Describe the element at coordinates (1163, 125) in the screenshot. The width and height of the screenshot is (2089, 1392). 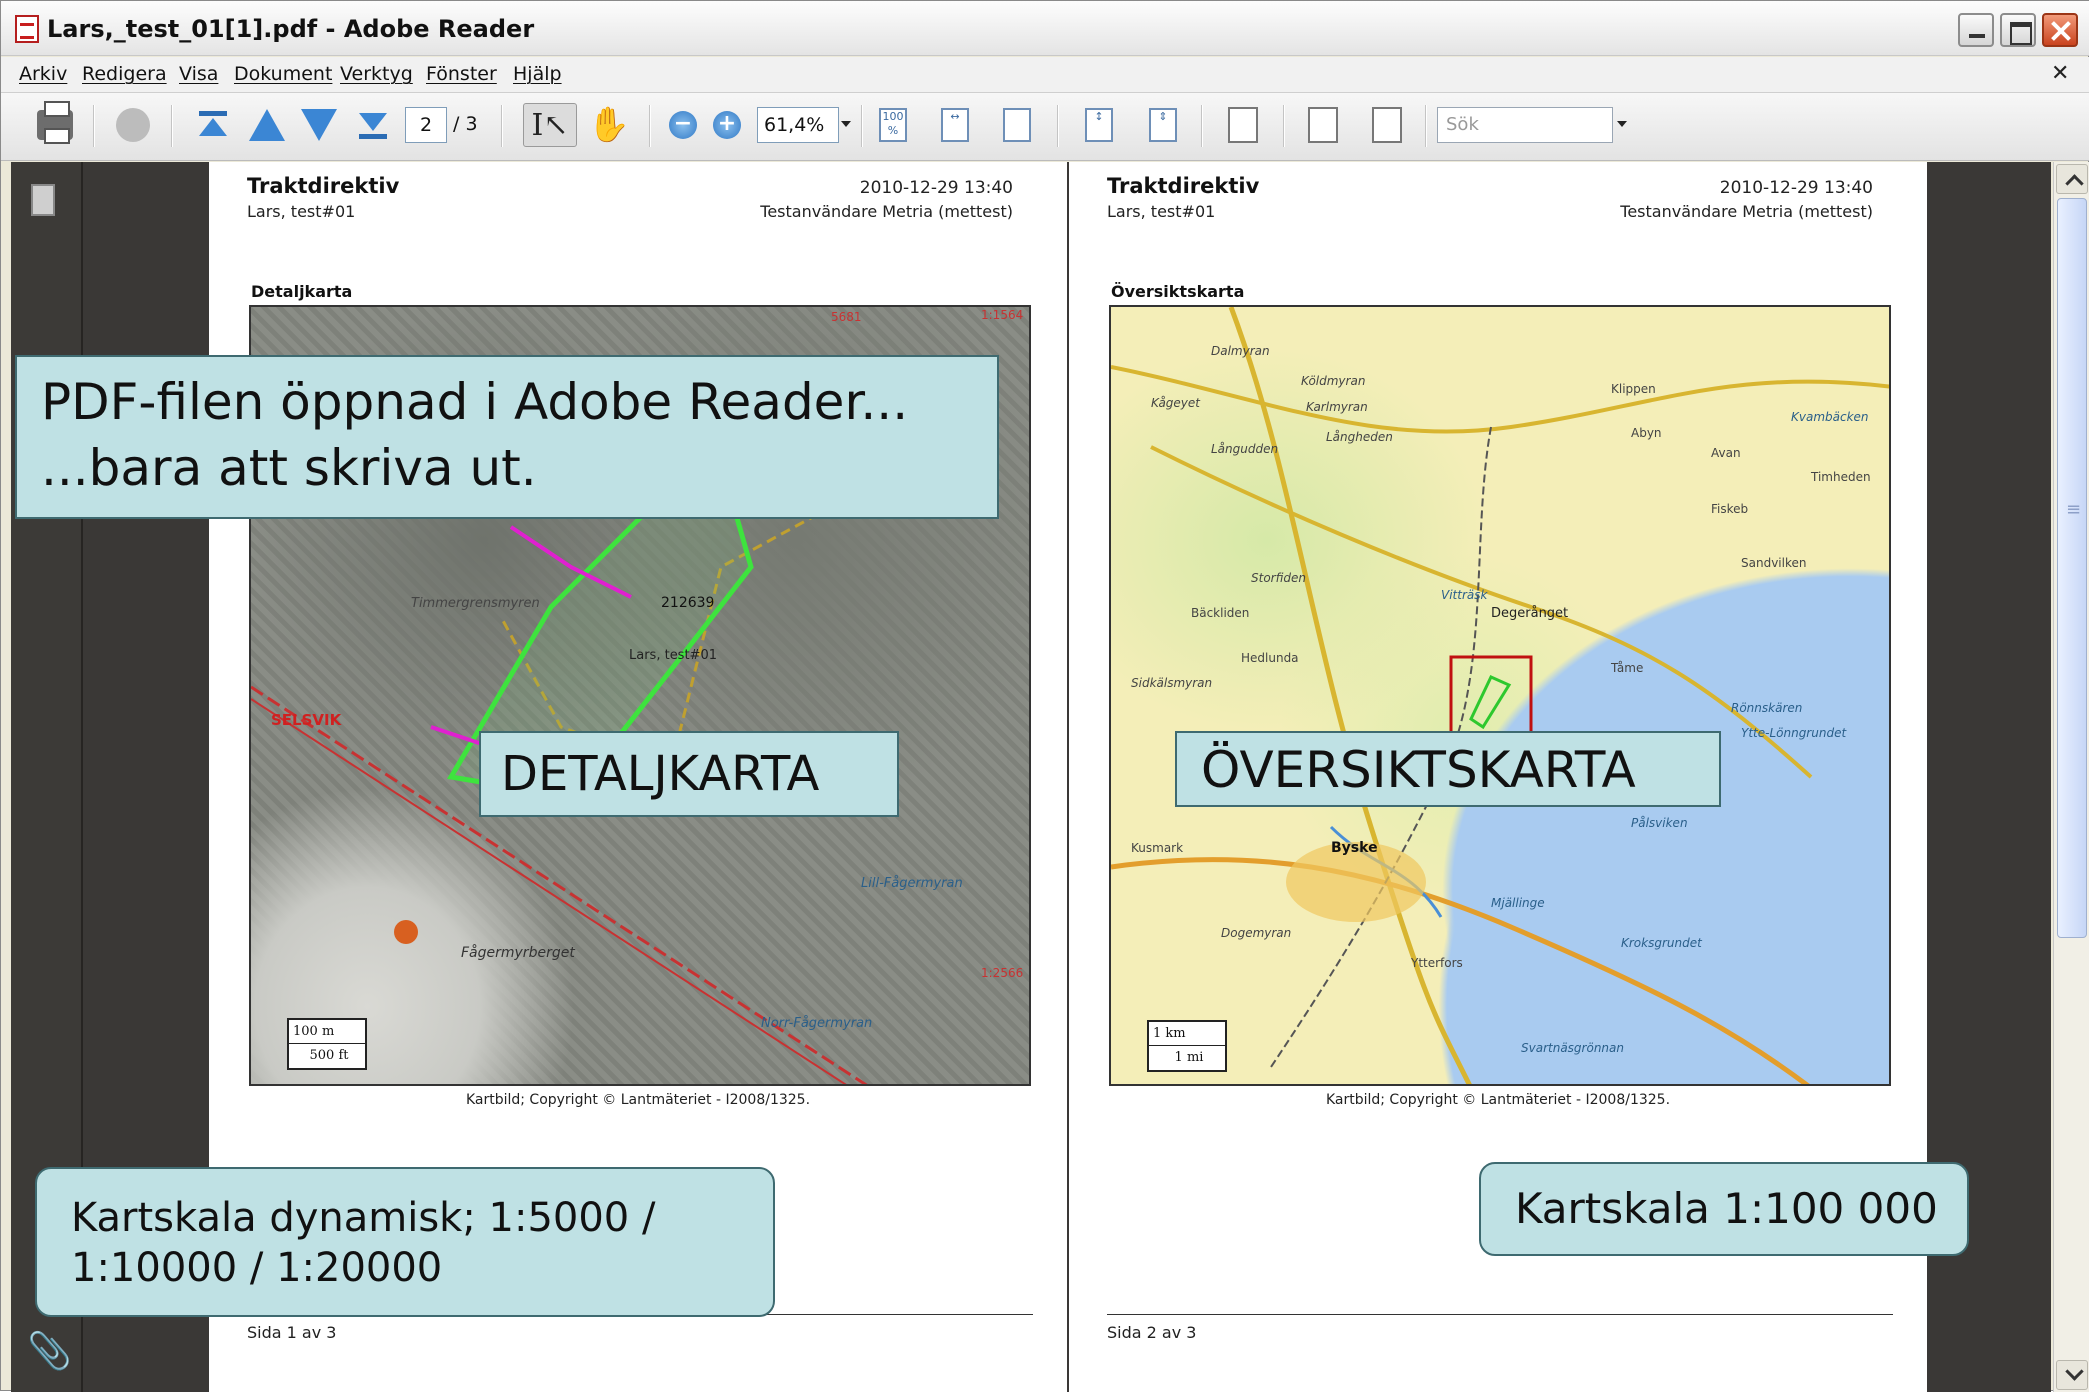
I see `continuous-button: ⇕` at that location.